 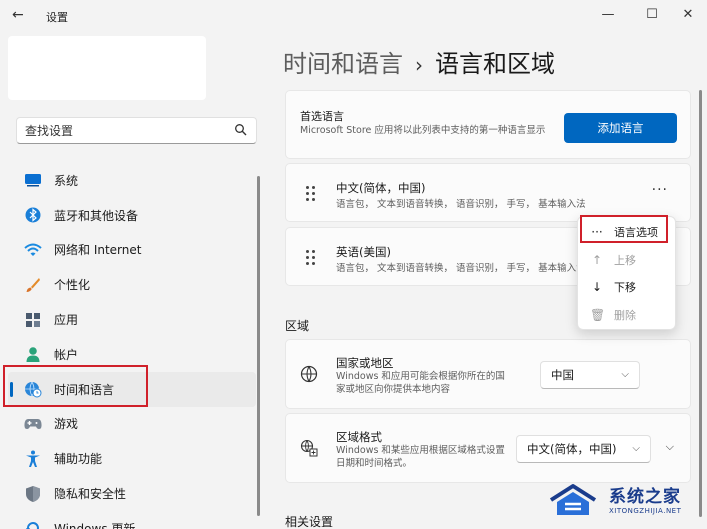 What do you see at coordinates (309, 448) in the screenshot?
I see `regional-format-icon` at bounding box center [309, 448].